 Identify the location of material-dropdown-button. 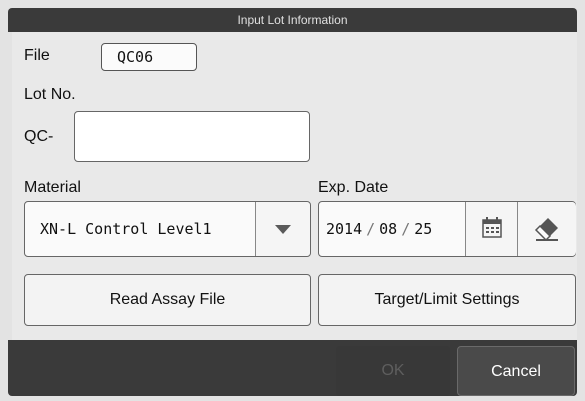
(282, 229).